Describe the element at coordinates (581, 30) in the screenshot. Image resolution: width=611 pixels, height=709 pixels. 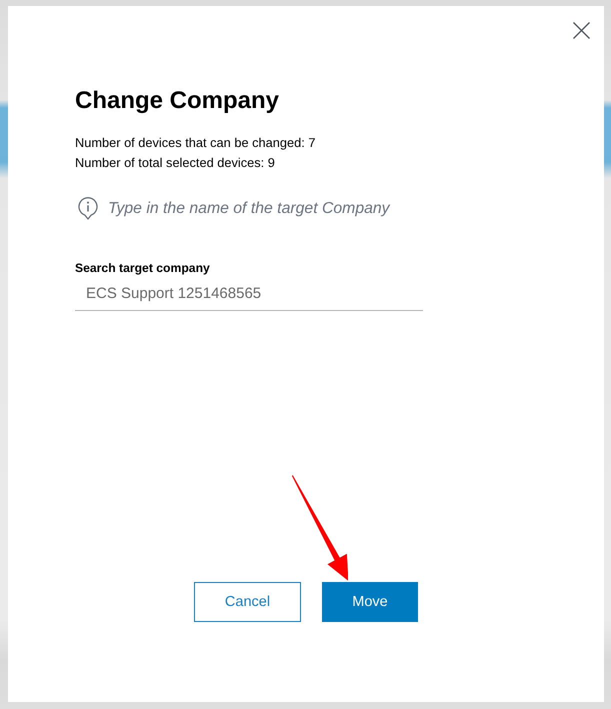
I see `close-icon` at that location.